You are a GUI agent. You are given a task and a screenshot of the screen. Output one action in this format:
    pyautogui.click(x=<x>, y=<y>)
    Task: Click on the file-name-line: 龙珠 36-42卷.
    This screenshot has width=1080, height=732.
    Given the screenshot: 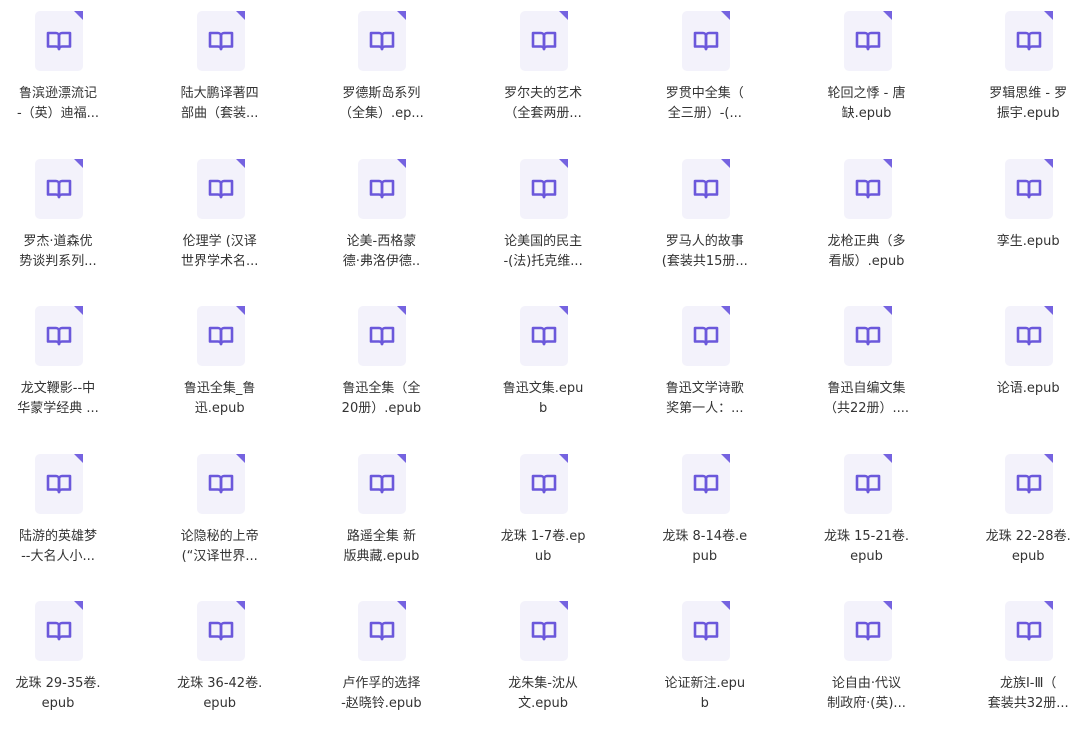 What is the action you would take?
    pyautogui.click(x=220, y=683)
    